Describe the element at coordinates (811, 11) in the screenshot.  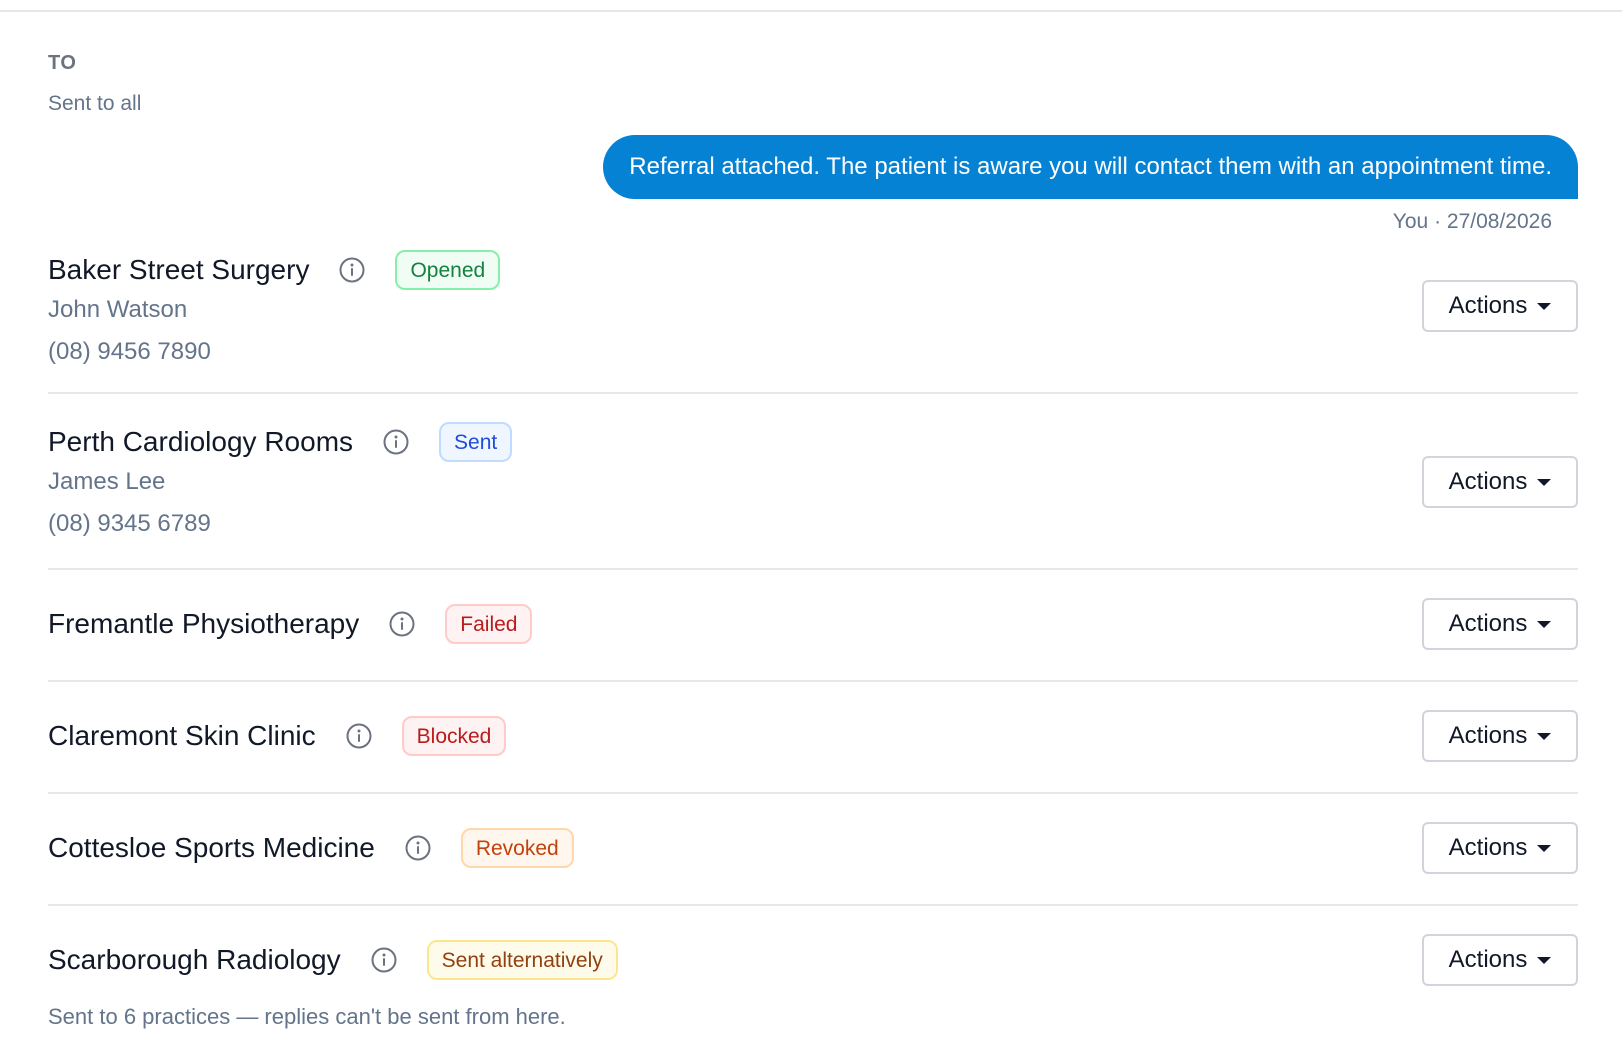
I see `top-divider` at that location.